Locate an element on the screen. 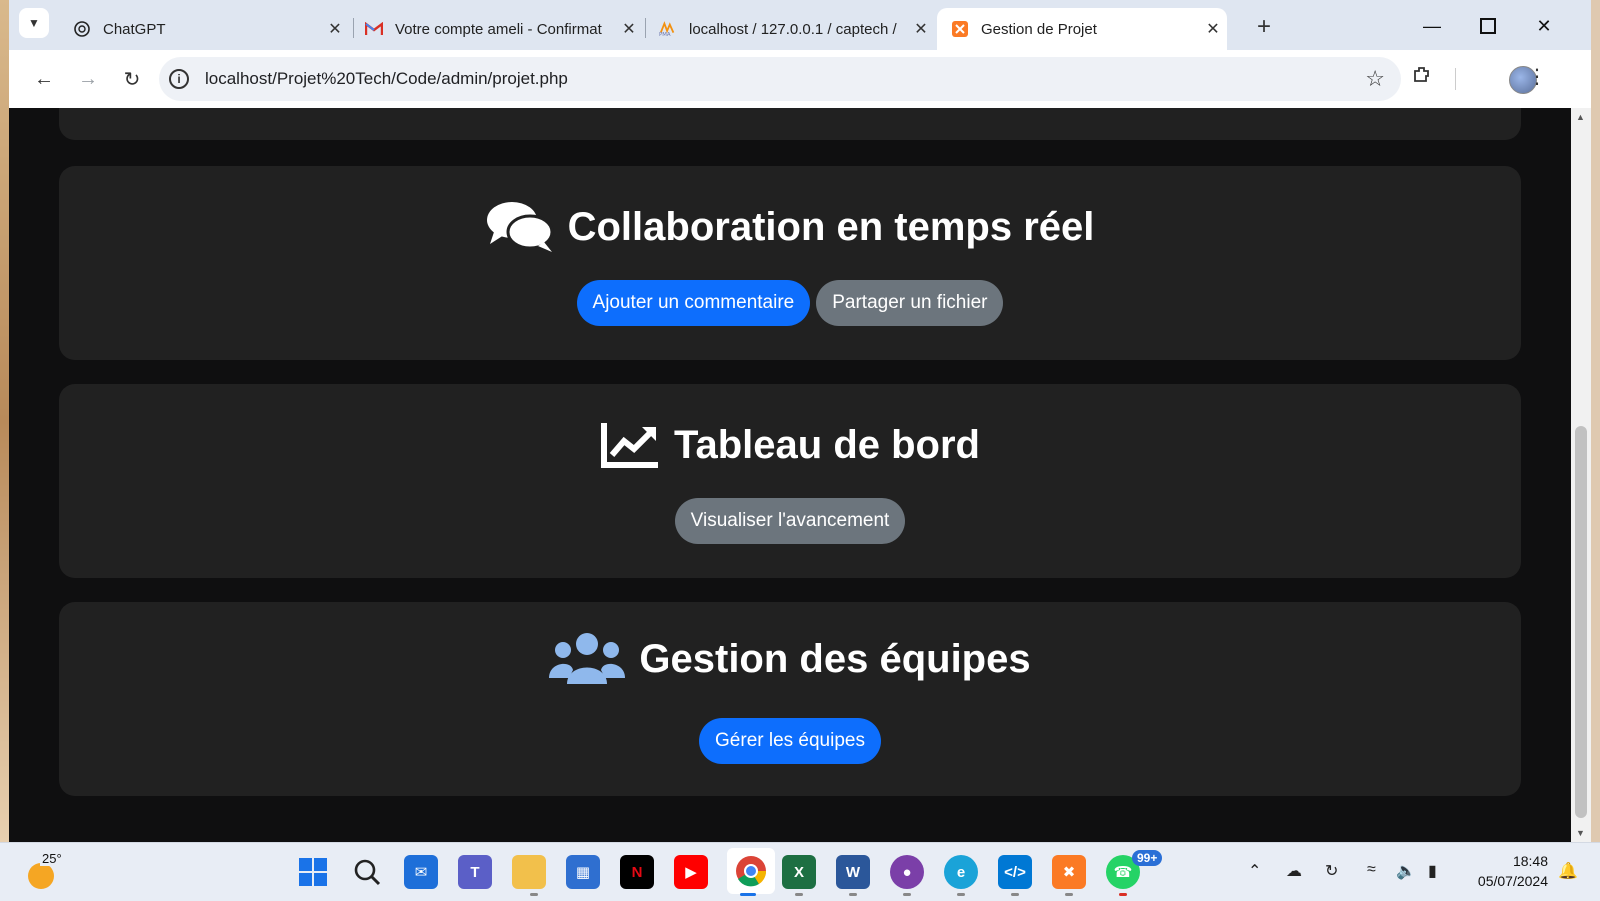 This screenshot has height=901, width=1600. system-clock: 18:48 05/07/2024 is located at coordinates (1505, 871).